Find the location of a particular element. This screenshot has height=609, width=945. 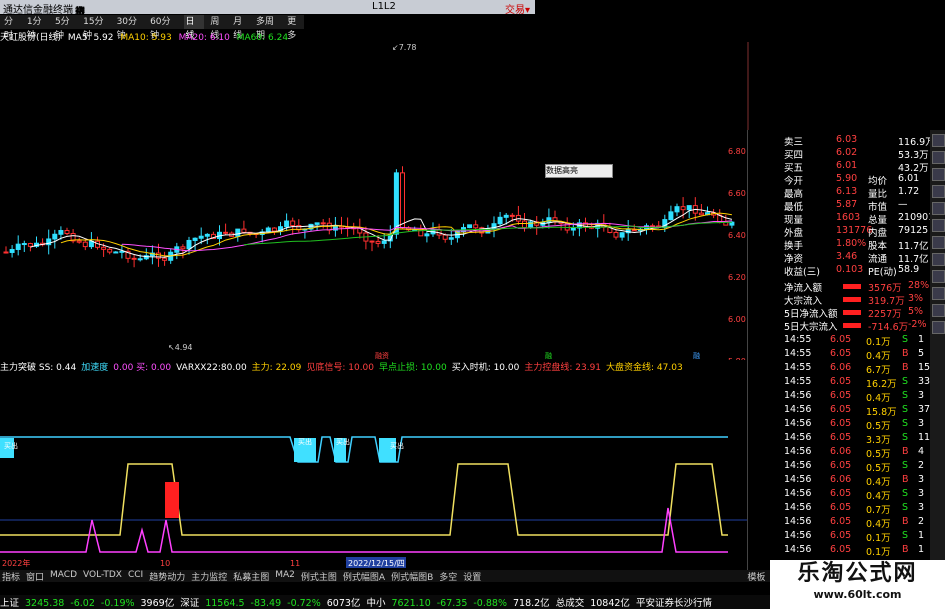

quote-key2: PE(动) is located at coordinates (882, 272).